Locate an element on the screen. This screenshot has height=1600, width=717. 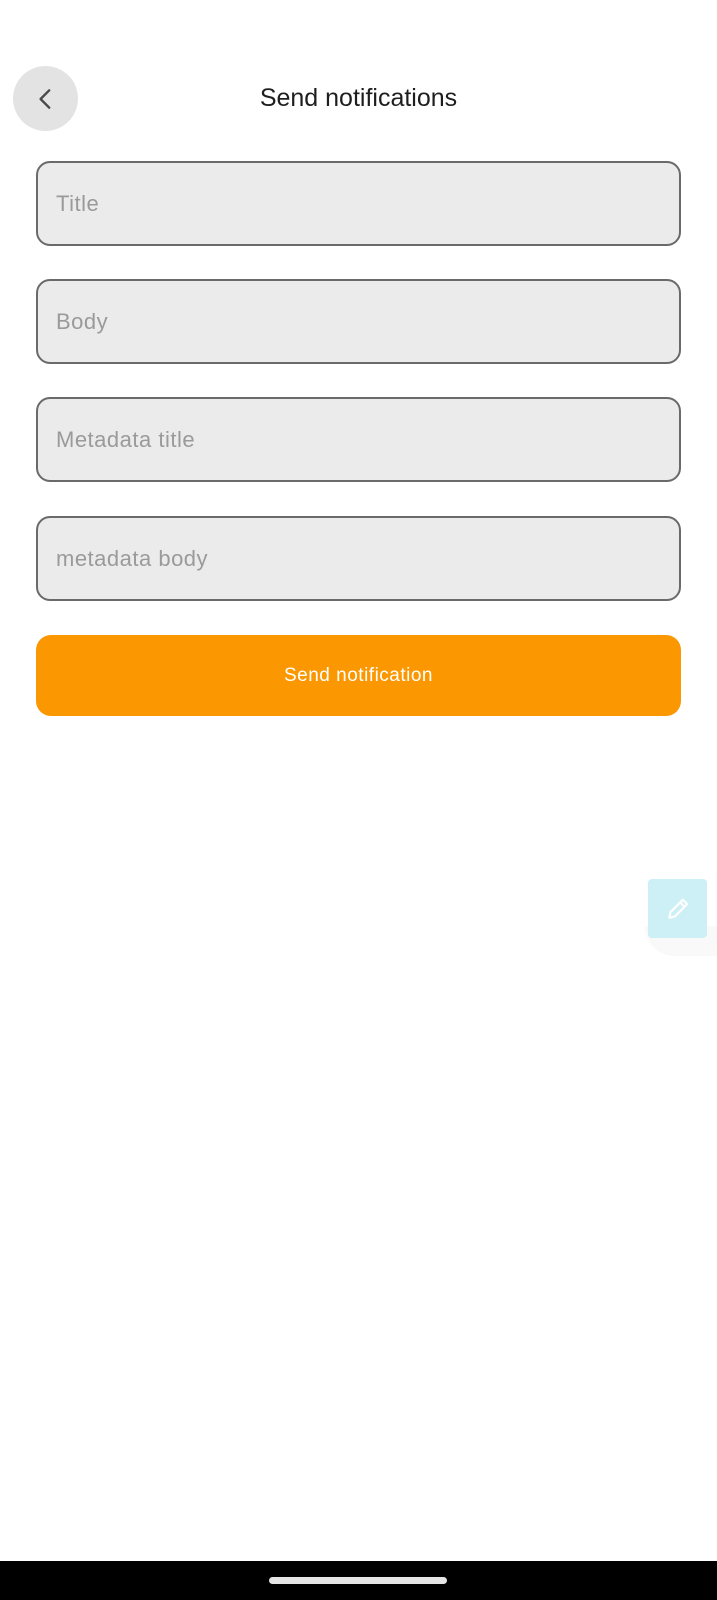
metadata-title-field is located at coordinates (358, 439).